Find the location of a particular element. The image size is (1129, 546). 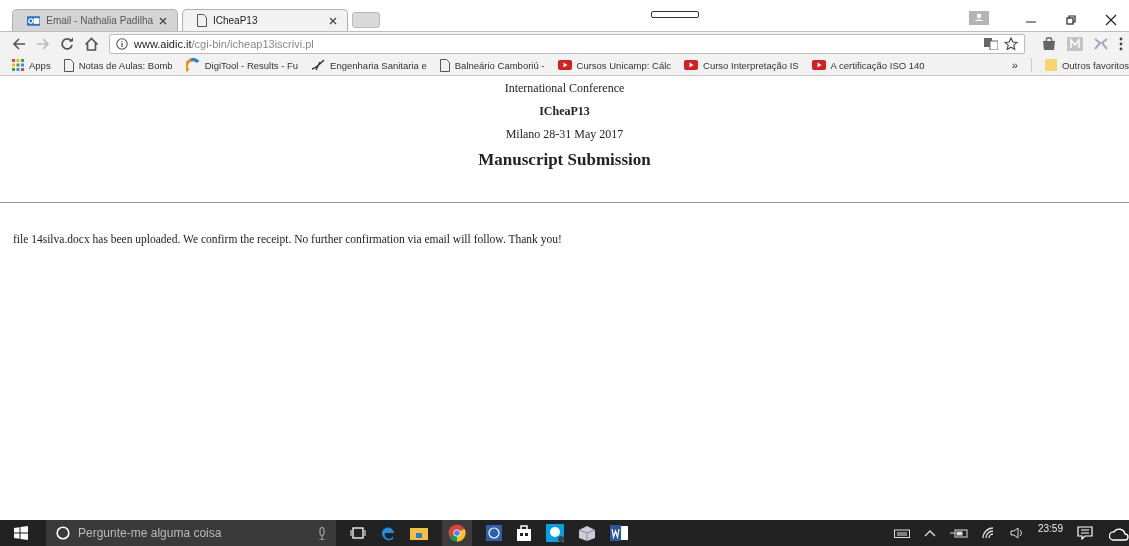

bookmark-item: Curso Interpretação IS is located at coordinates (741, 65).